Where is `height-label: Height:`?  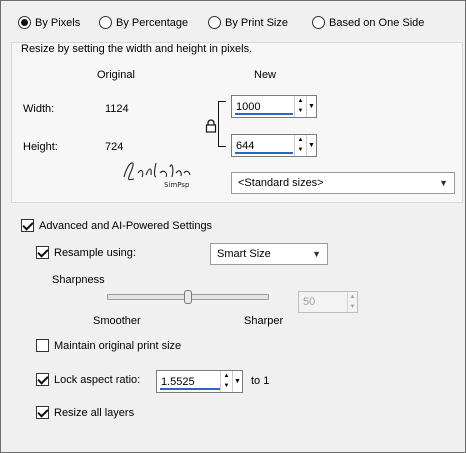
height-label: Height: is located at coordinates (40, 147).